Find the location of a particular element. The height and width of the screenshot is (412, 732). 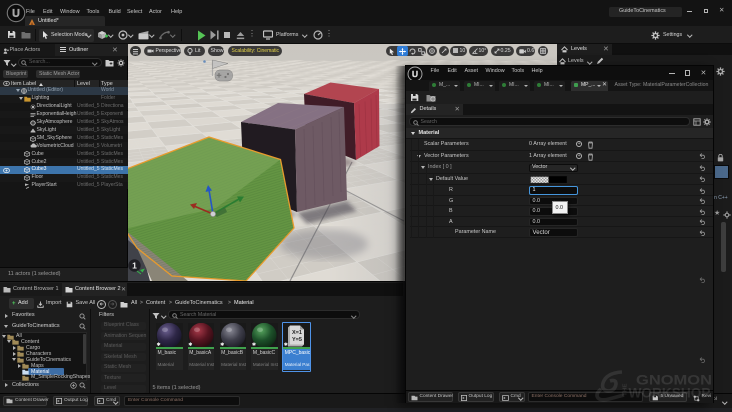

svg-text: Y=5 is located at coordinates (297, 340).